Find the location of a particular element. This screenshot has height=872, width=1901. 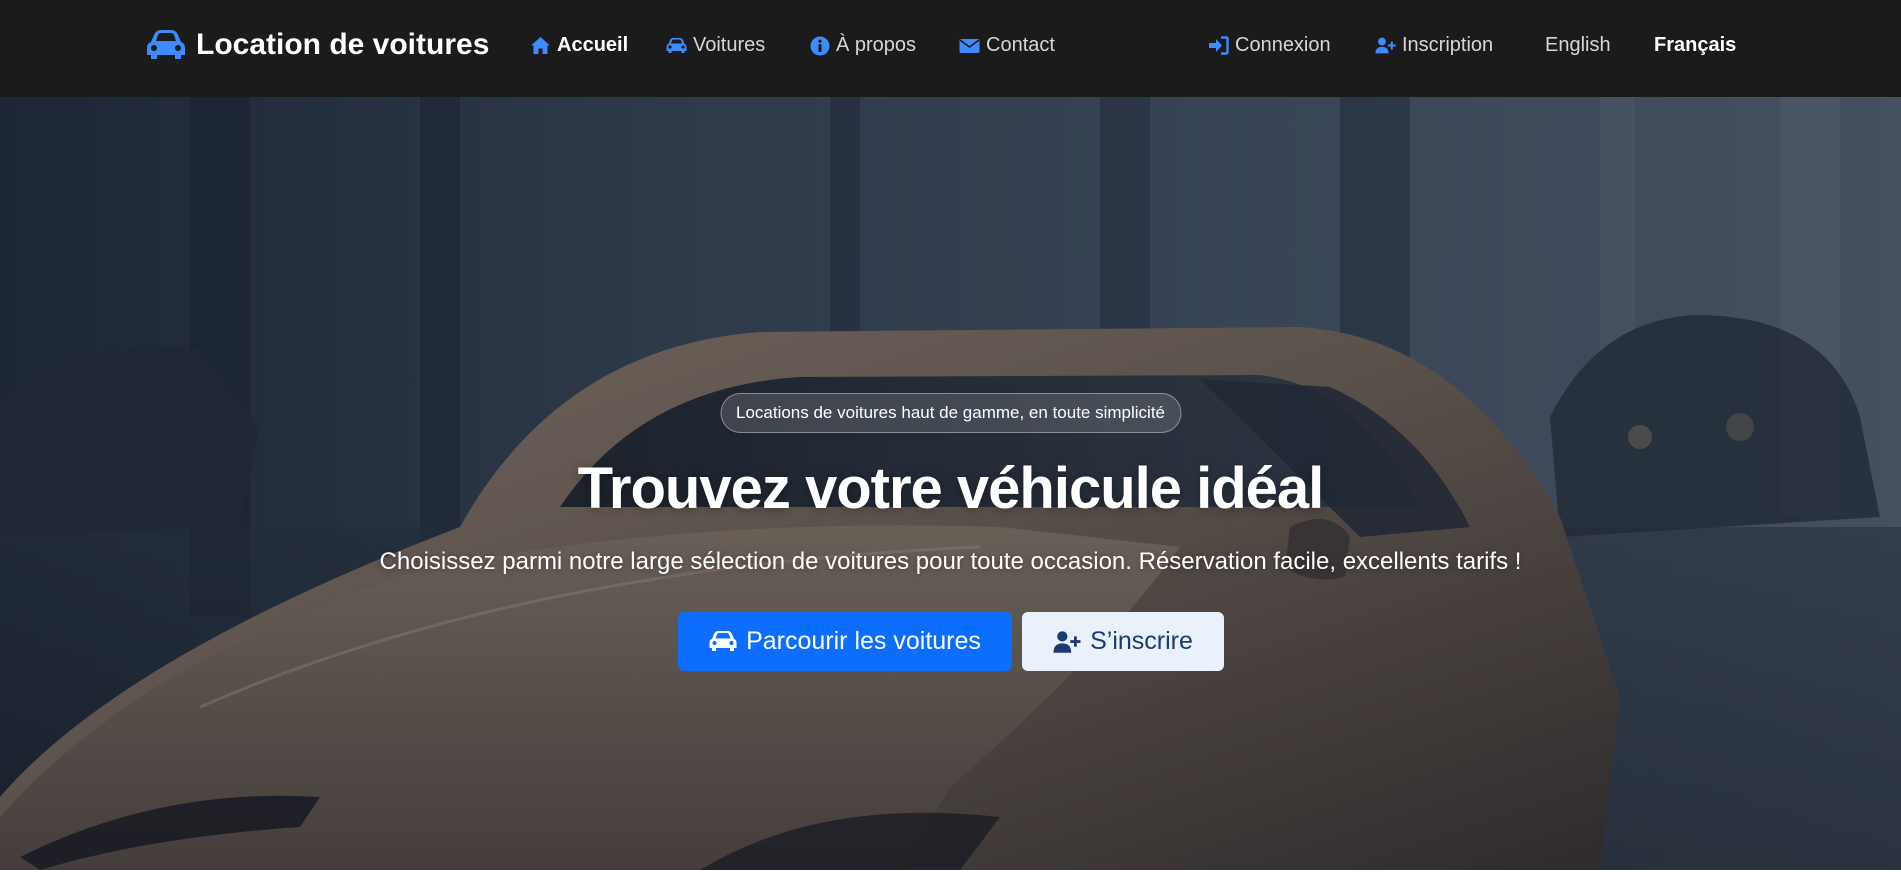

signup-button: S’inscrire is located at coordinates (1123, 641).